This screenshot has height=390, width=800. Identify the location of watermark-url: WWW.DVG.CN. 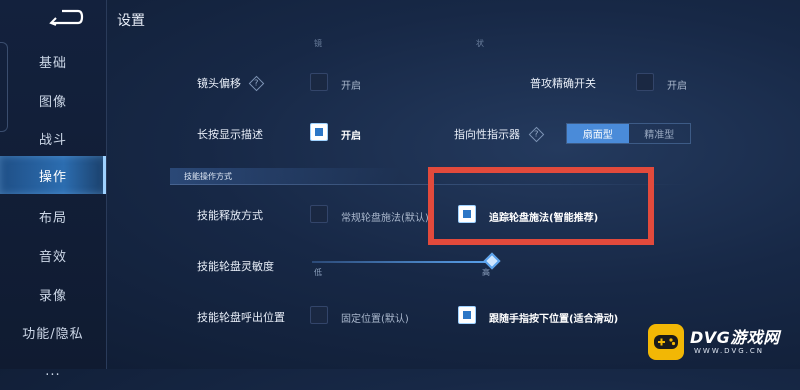
(729, 351).